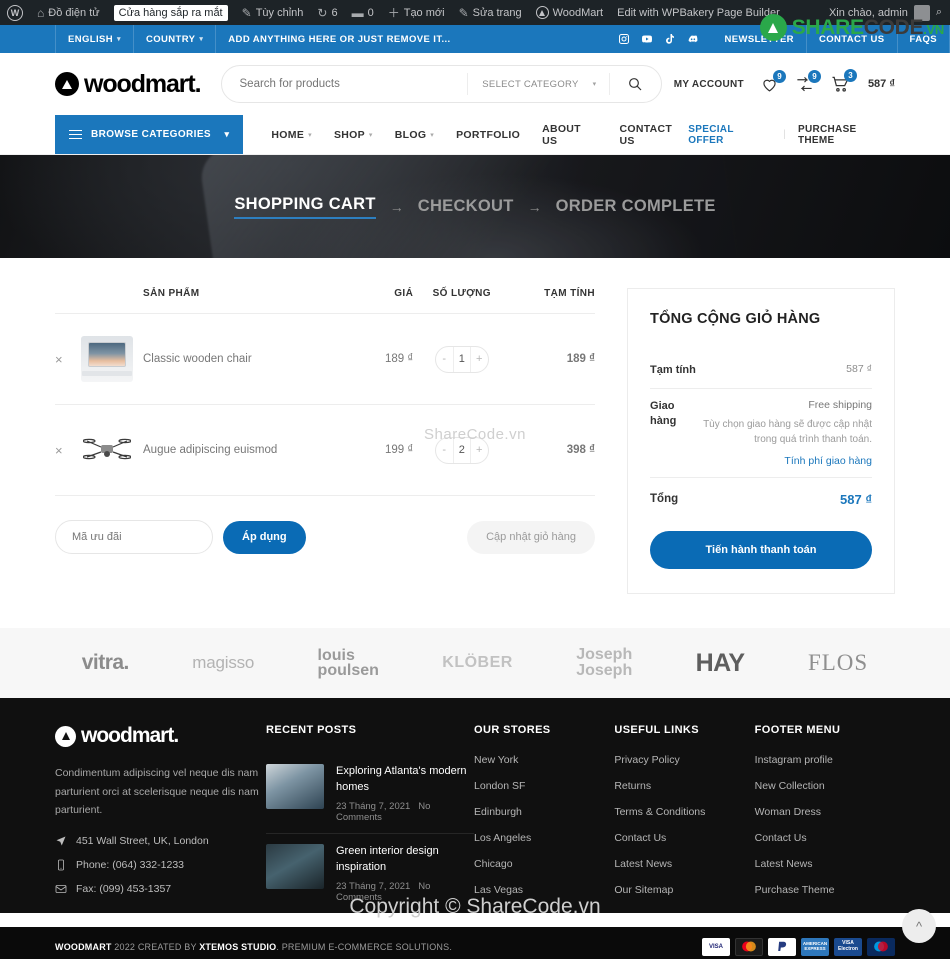 This screenshot has width=950, height=959. What do you see at coordinates (273, 12) in the screenshot?
I see `customize-menu: ✎ Tùy chỉnh` at bounding box center [273, 12].